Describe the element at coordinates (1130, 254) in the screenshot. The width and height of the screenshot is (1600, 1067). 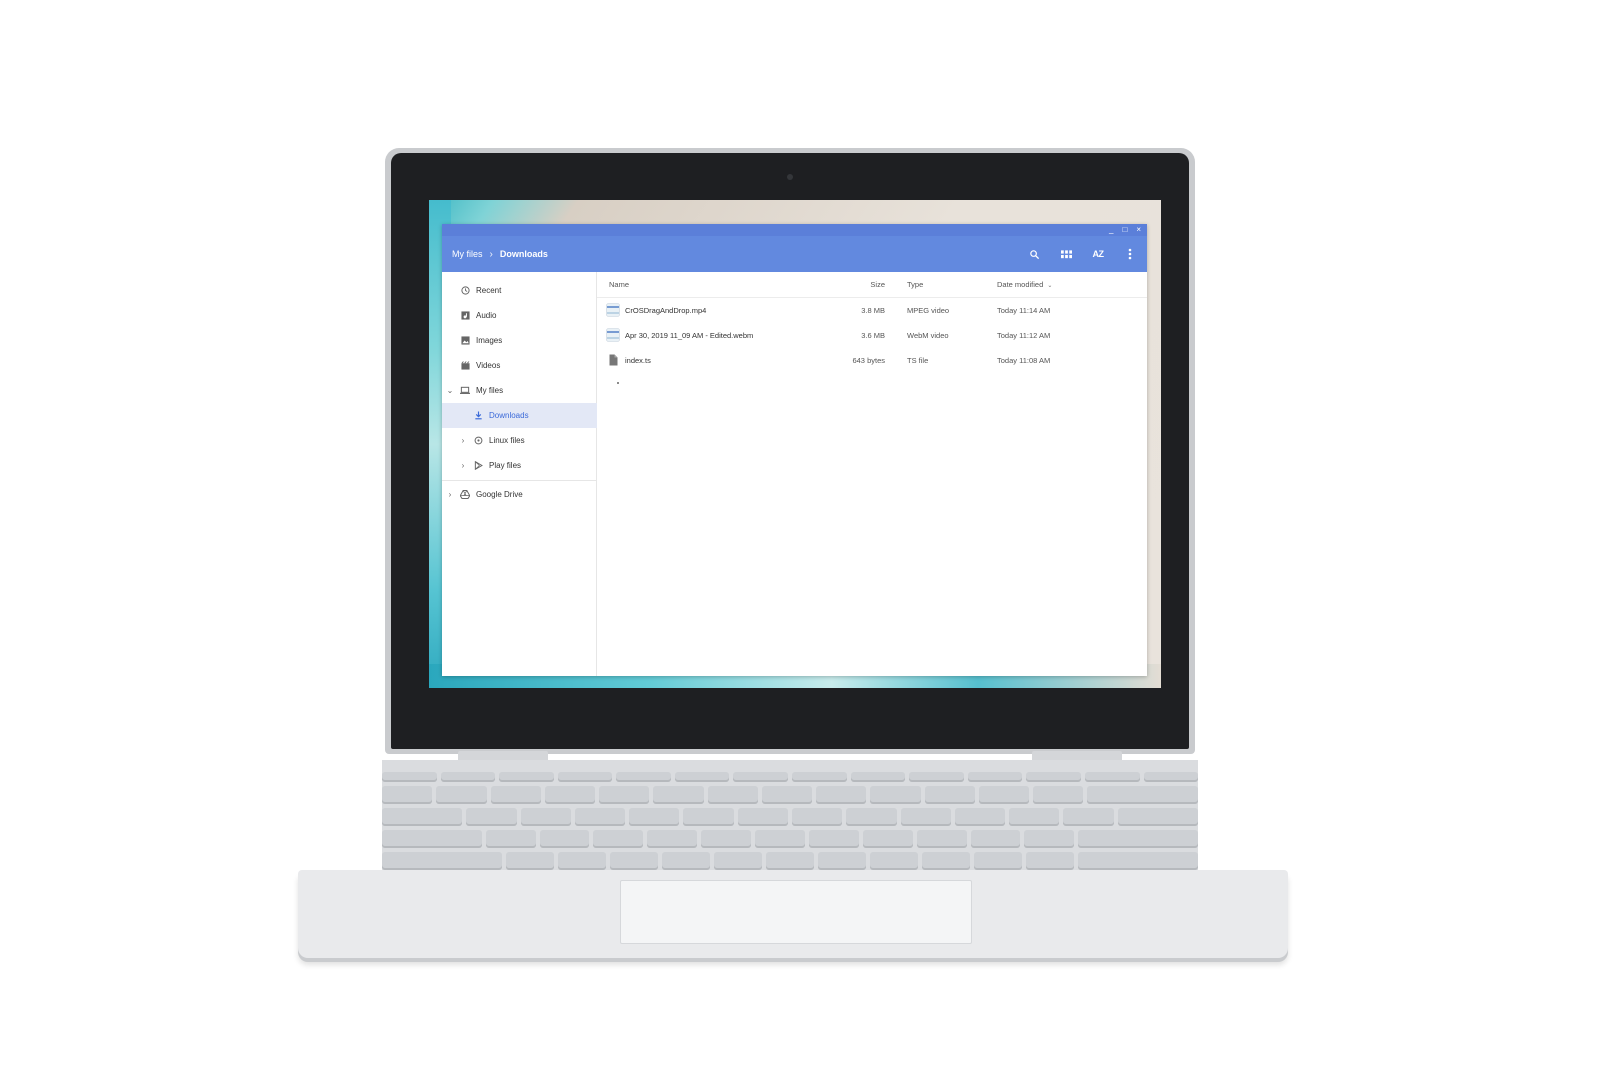
I see `more-menu-button` at that location.